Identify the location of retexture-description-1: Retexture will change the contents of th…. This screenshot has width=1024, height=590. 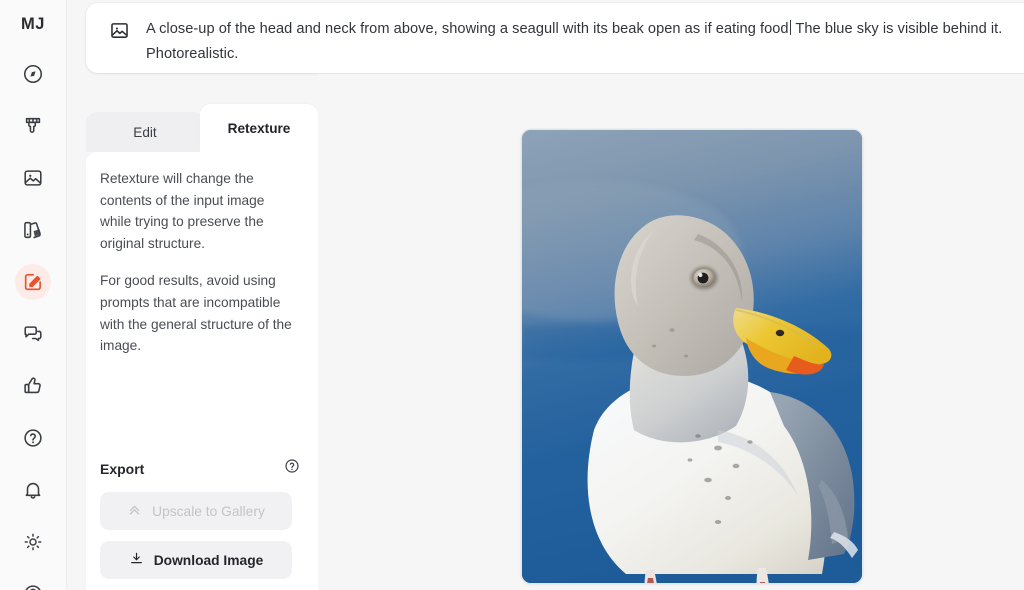
(182, 211).